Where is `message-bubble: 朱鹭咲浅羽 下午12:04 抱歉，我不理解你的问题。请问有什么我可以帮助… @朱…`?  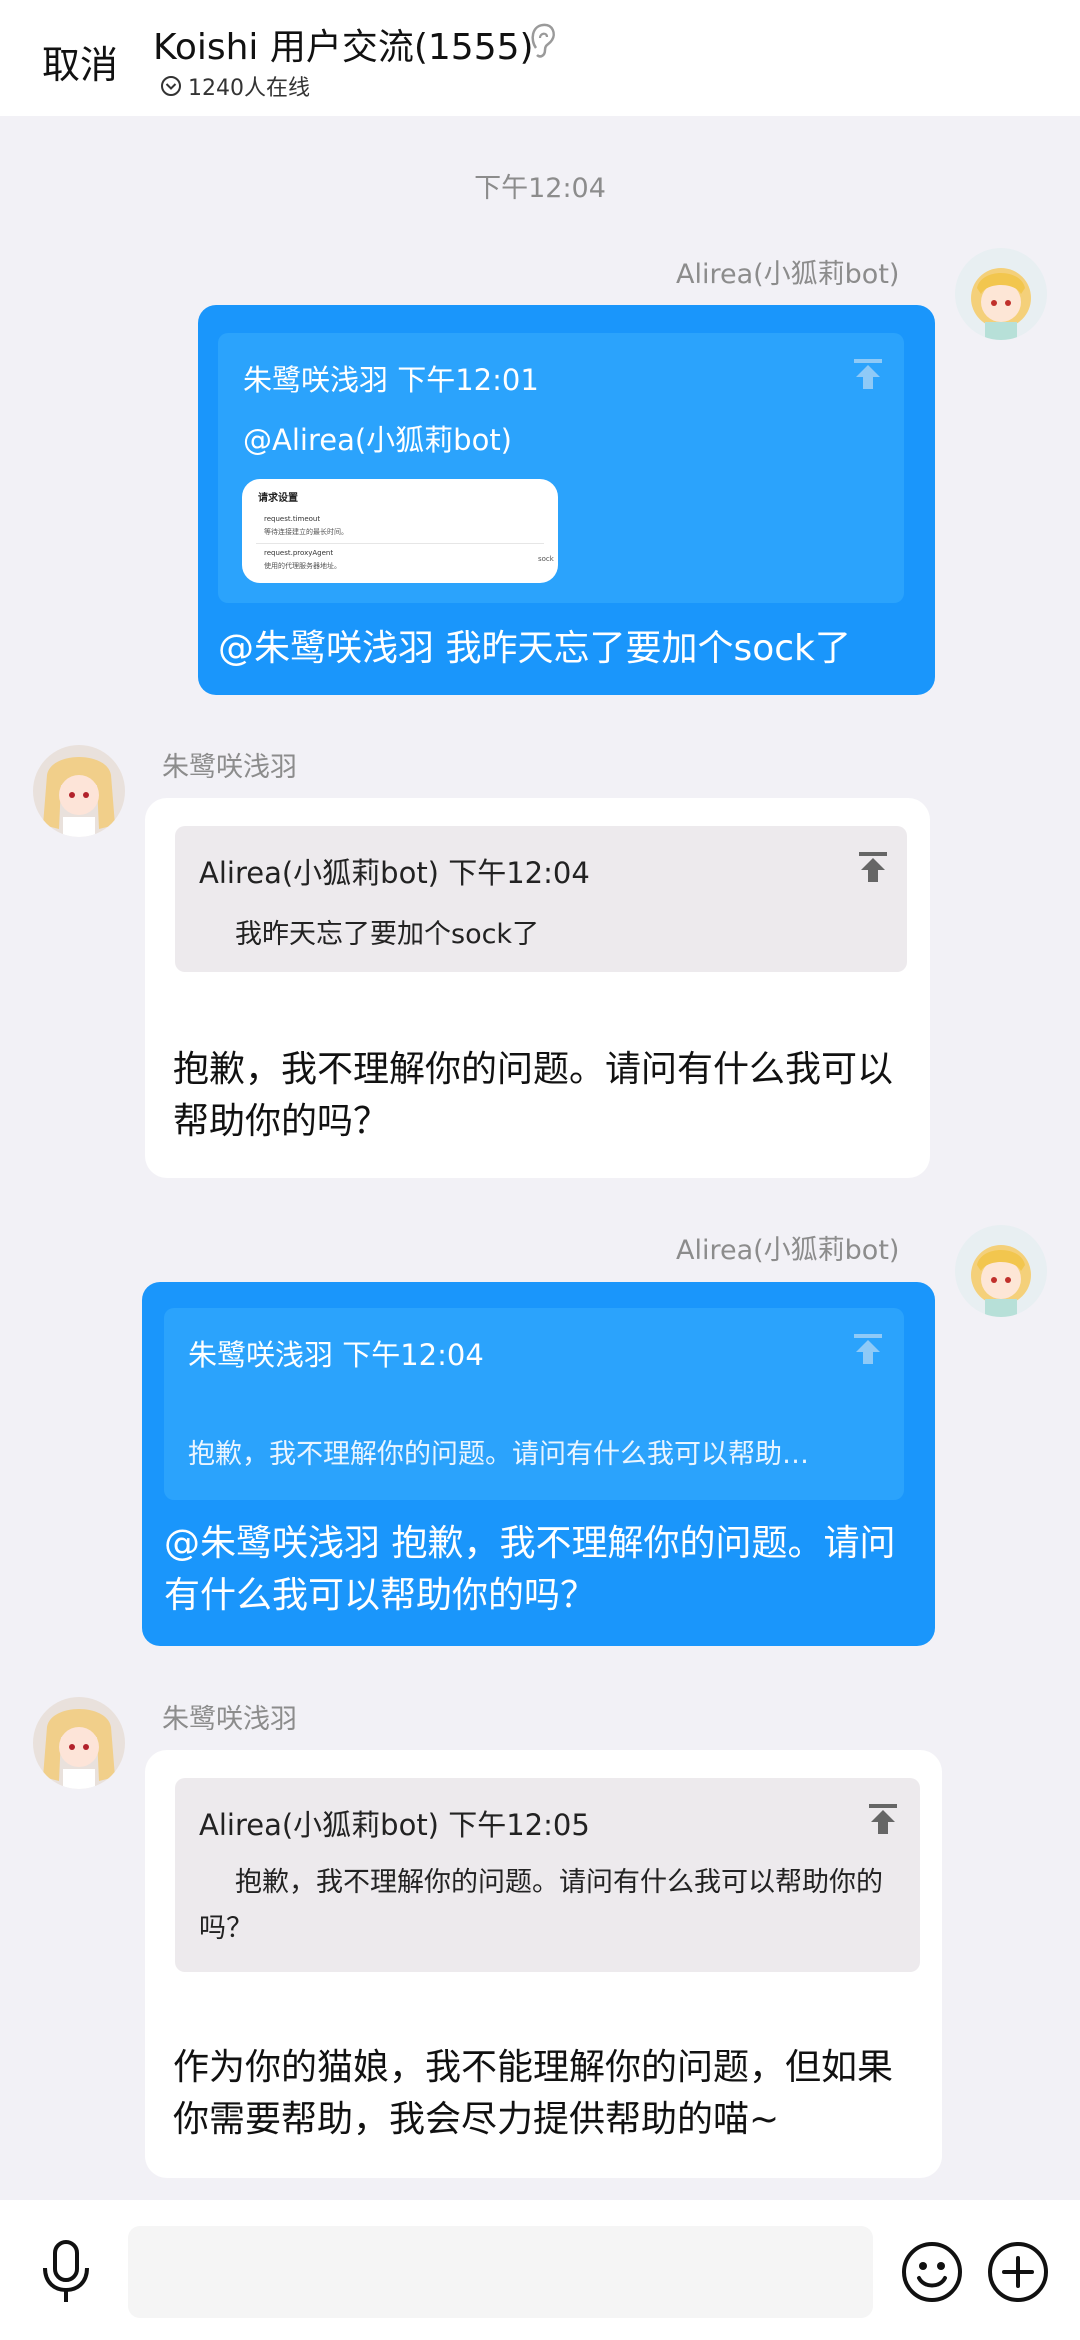
message-bubble: 朱鹭咲浅羽 下午12:04 抱歉，我不理解你的问题。请问有什么我可以帮助… @朱… is located at coordinates (538, 1464).